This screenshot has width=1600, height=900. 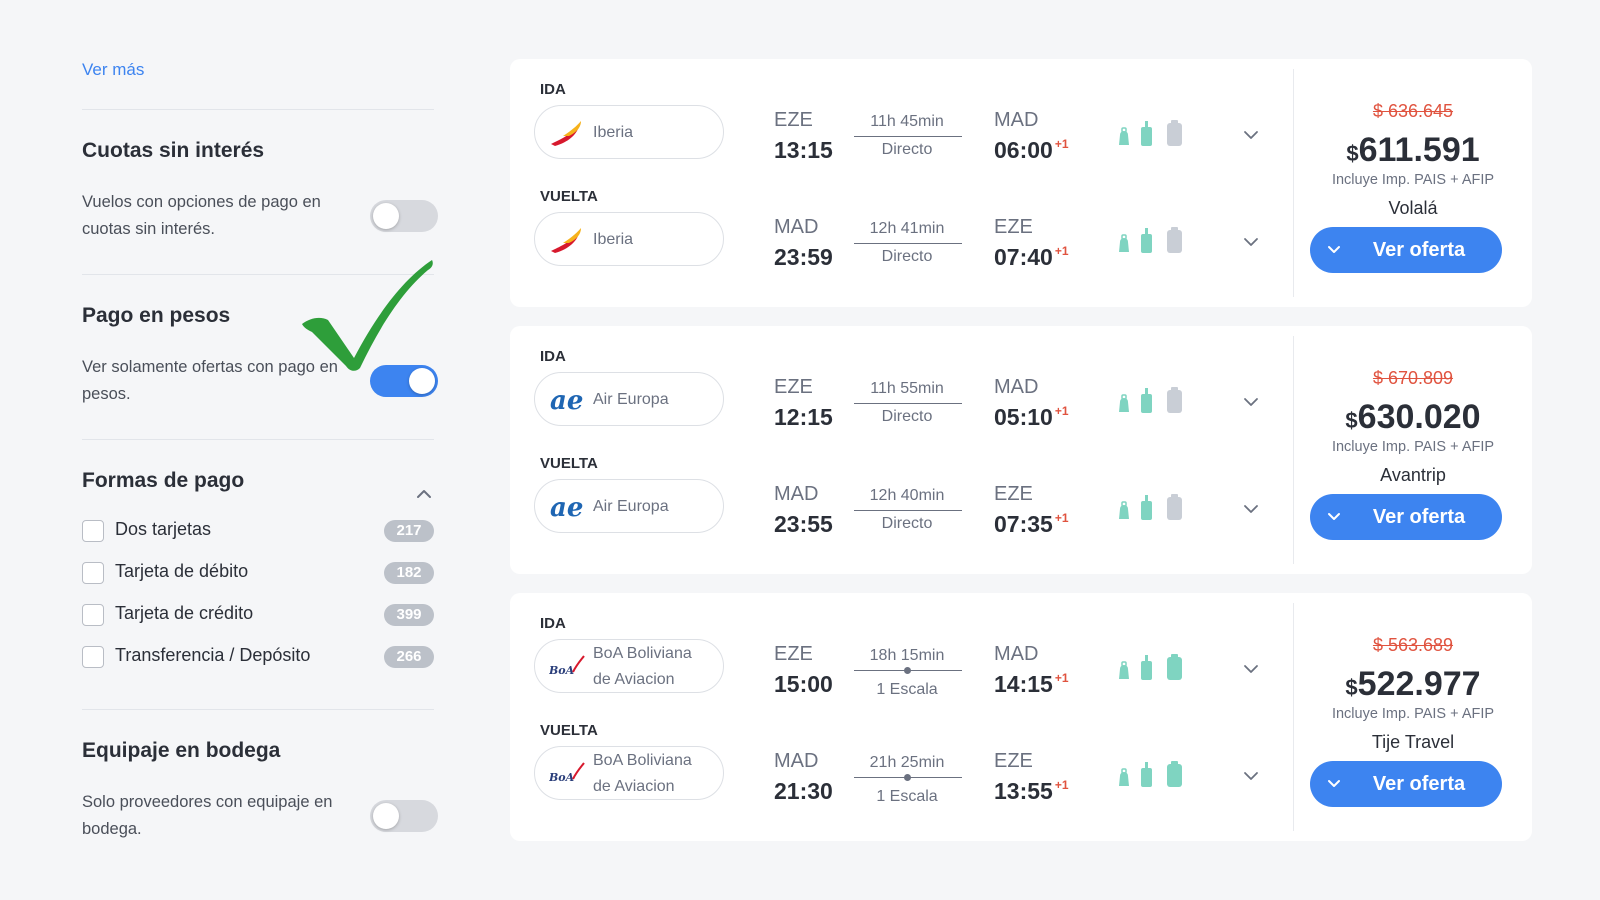 I want to click on chevron-up-icon, so click(x=424, y=494).